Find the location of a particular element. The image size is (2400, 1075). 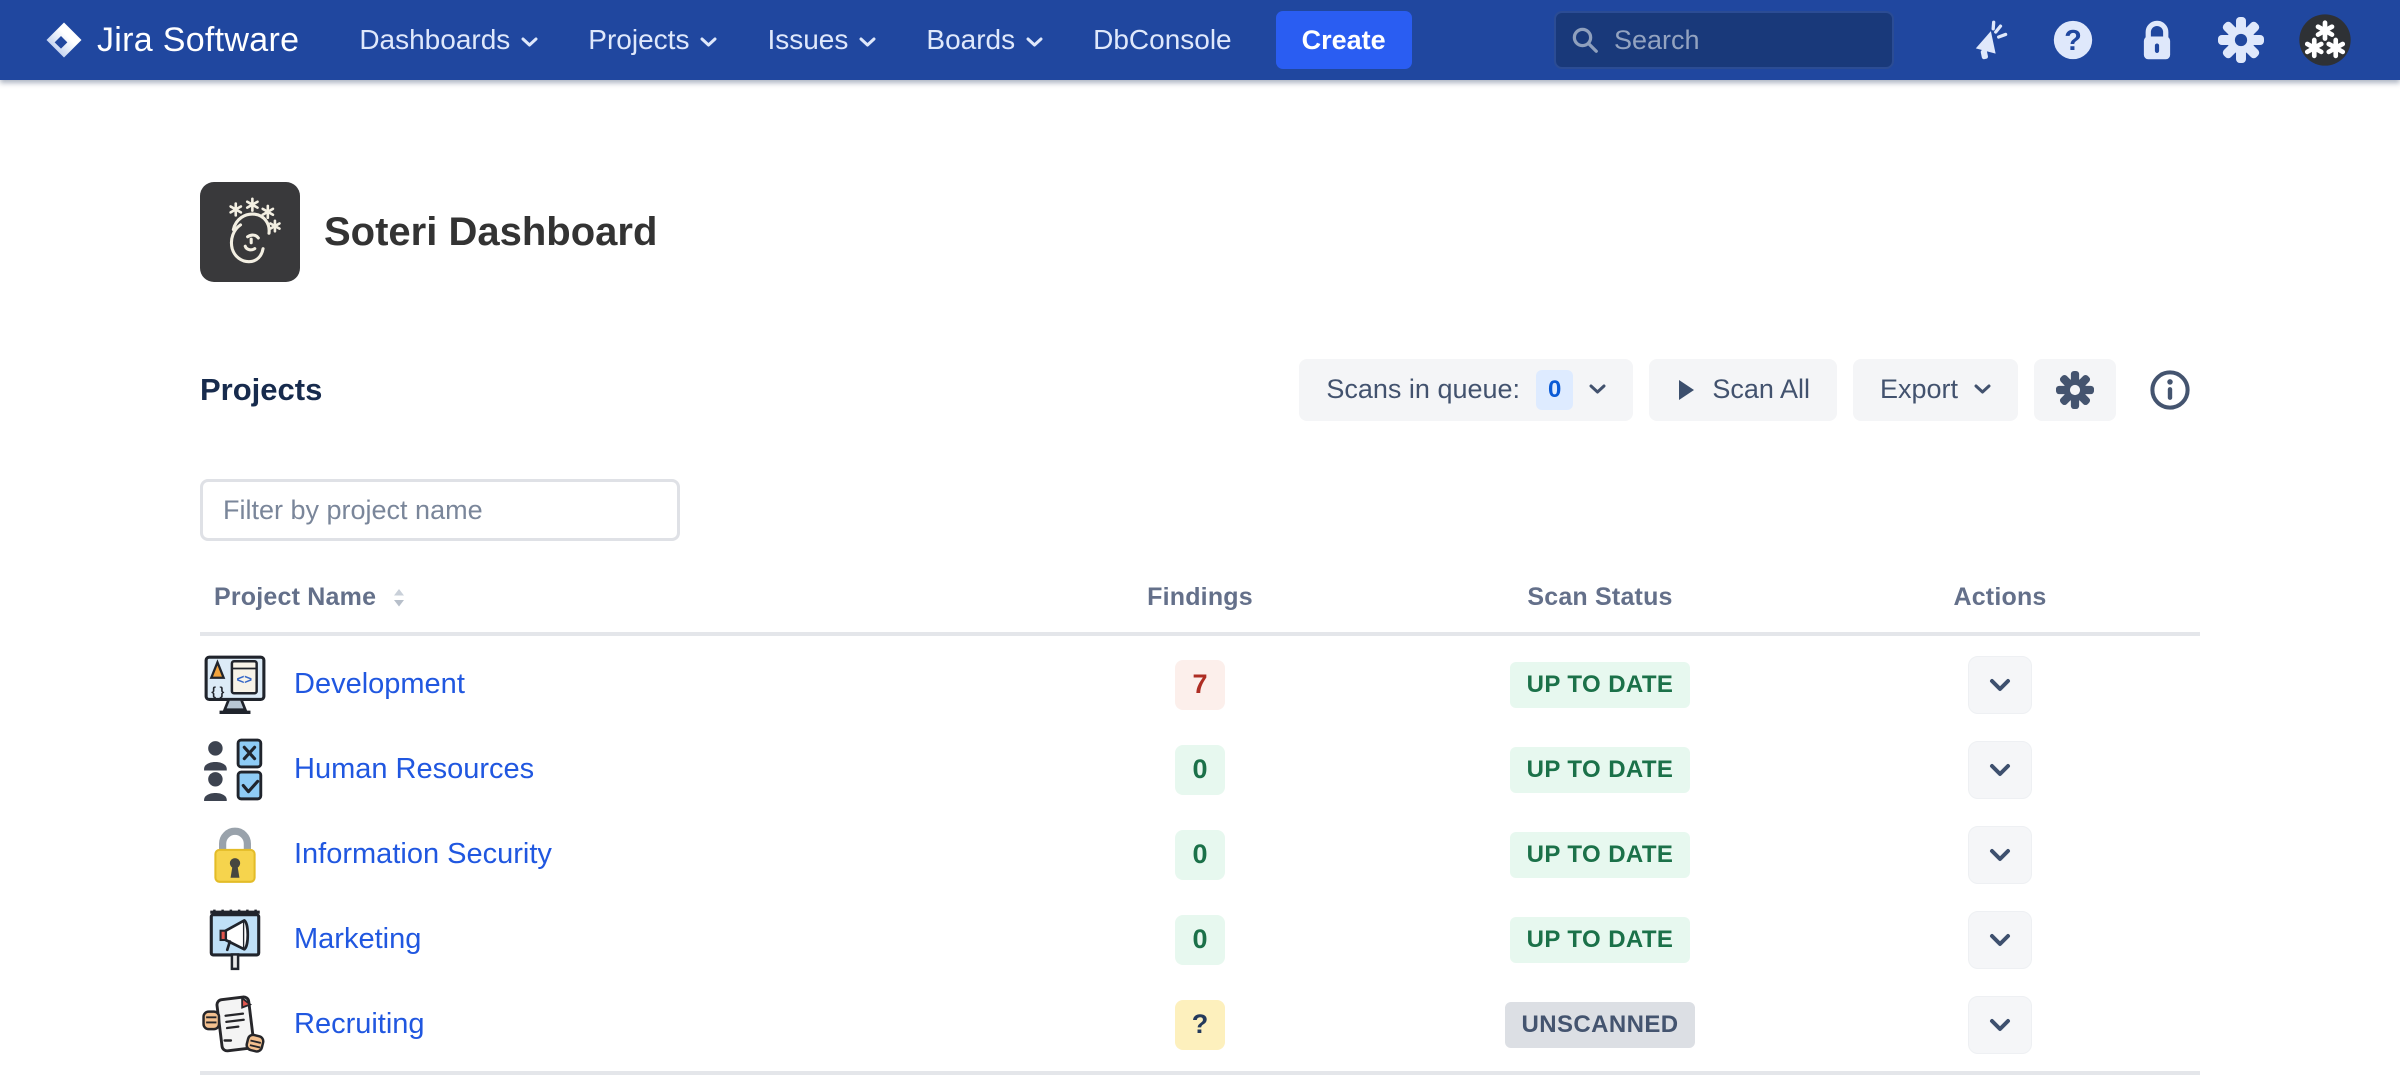

project-link: Recruiting is located at coordinates (359, 1024).